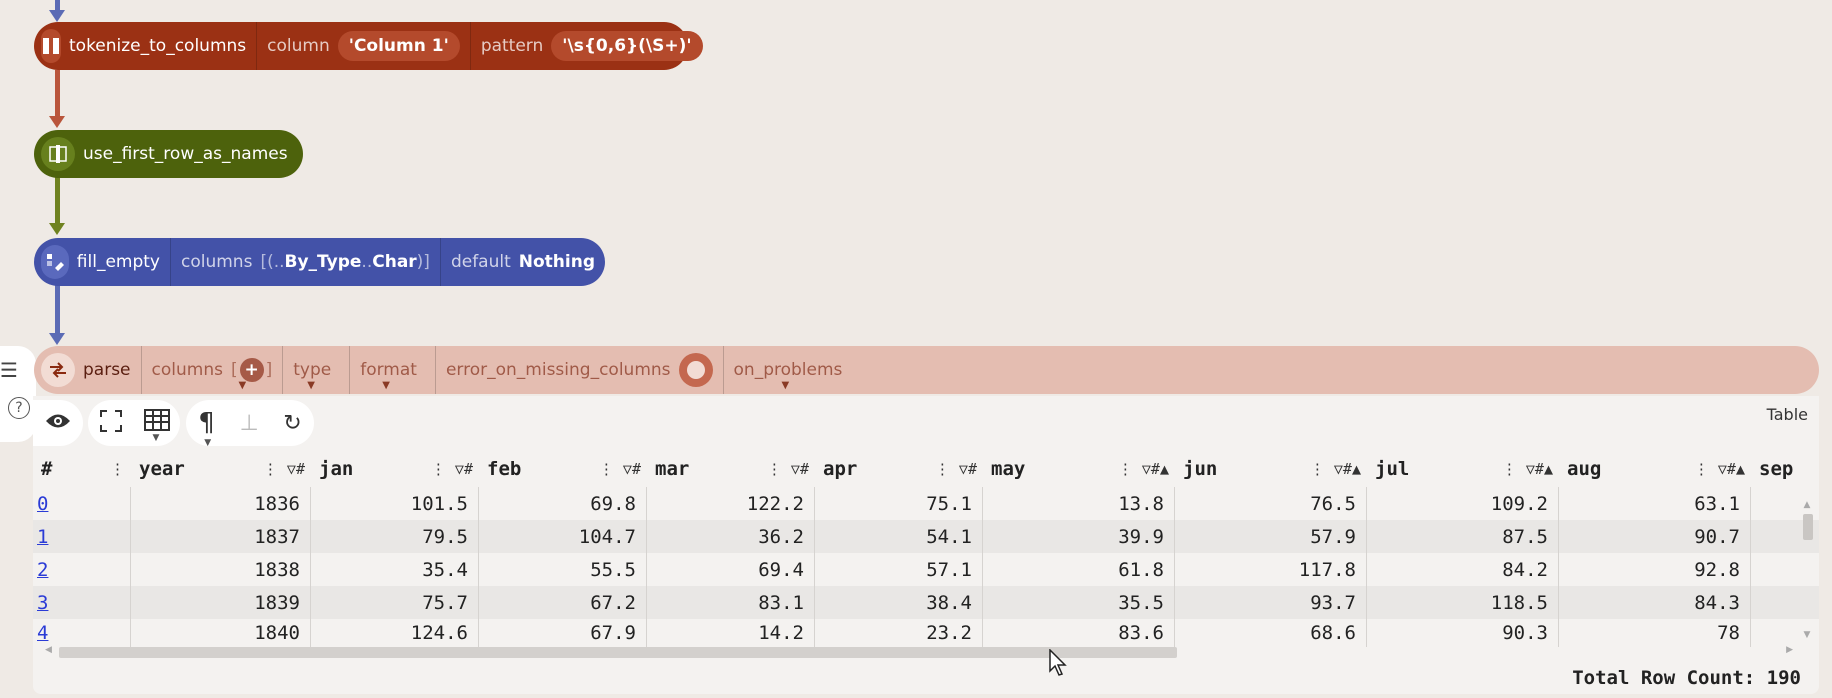  What do you see at coordinates (618, 652) in the screenshot?
I see `horizontal-scrollbar-thumb` at bounding box center [618, 652].